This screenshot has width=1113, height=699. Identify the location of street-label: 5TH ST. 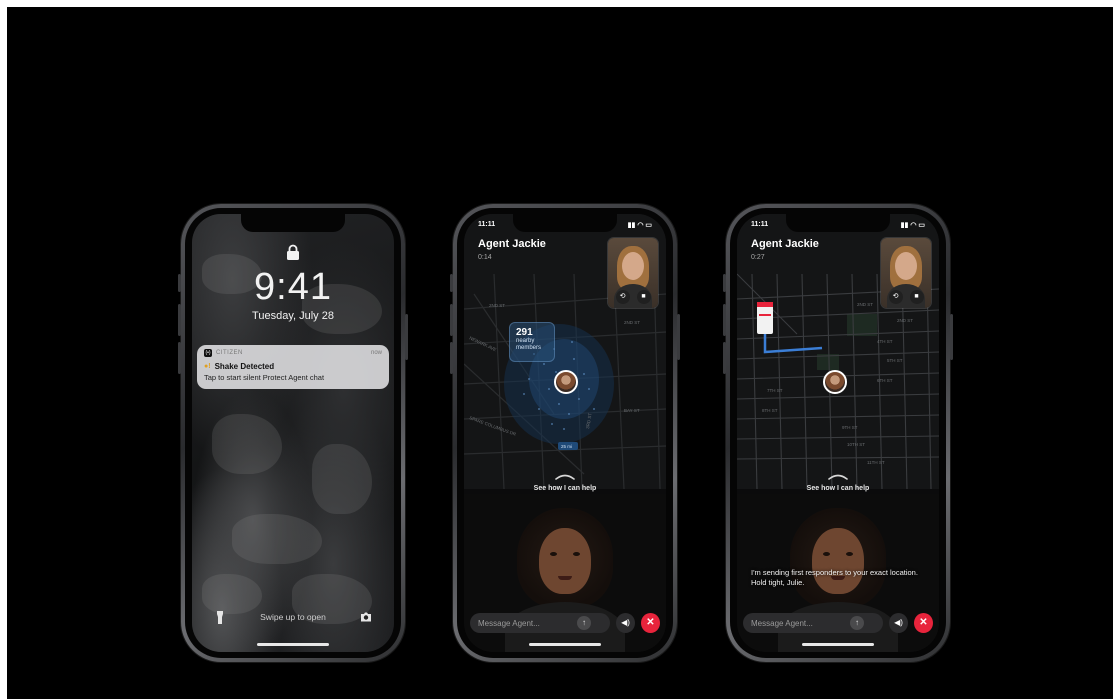
(895, 360).